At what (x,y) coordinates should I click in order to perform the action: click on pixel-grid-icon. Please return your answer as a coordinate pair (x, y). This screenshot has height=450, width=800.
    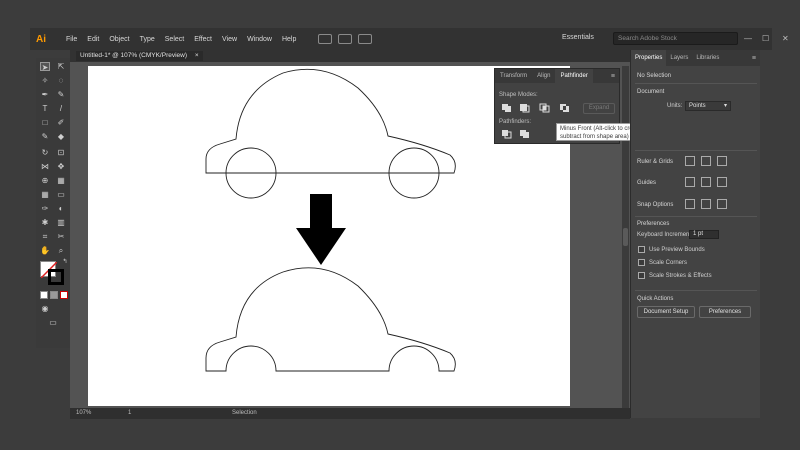
    Looking at the image, I should click on (722, 161).